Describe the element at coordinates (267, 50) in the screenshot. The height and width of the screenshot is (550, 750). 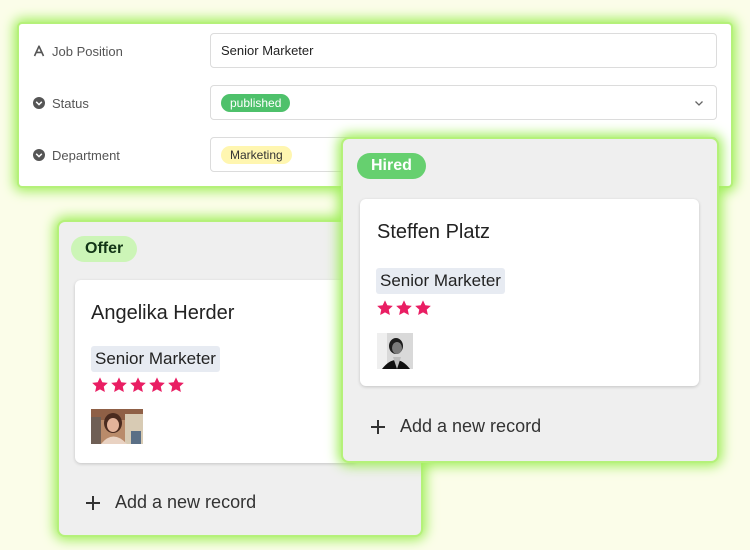
I see `job-position-value: Senior Marketer` at that location.